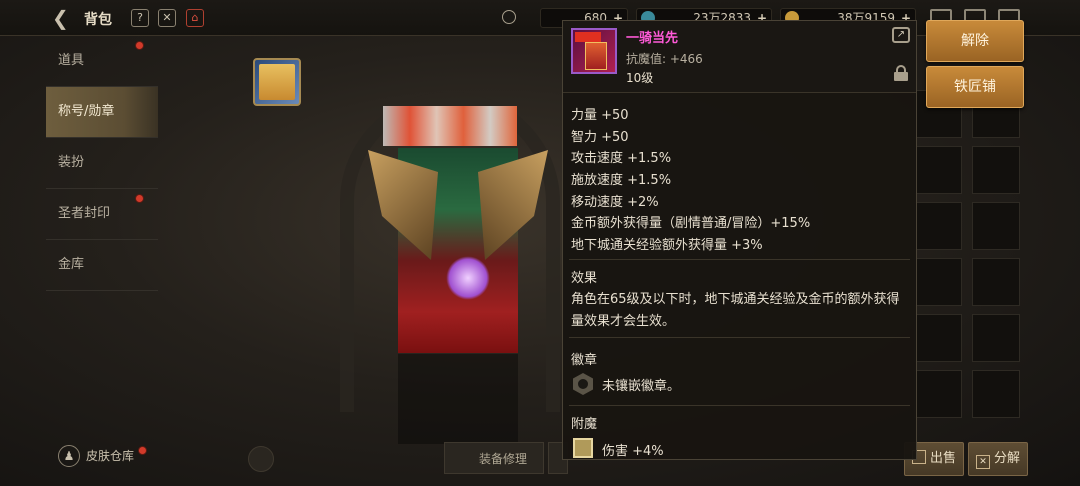 The image size is (1080, 486). Describe the element at coordinates (86, 111) in the screenshot. I see `menu-item-label: 称号/勋章` at that location.